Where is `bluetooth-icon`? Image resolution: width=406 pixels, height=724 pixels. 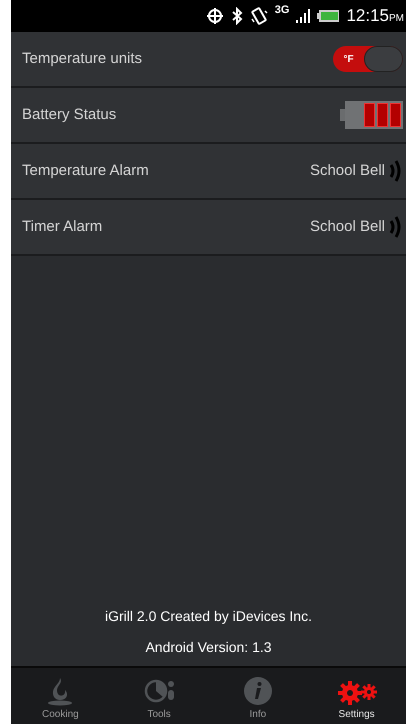 bluetooth-icon is located at coordinates (236, 16).